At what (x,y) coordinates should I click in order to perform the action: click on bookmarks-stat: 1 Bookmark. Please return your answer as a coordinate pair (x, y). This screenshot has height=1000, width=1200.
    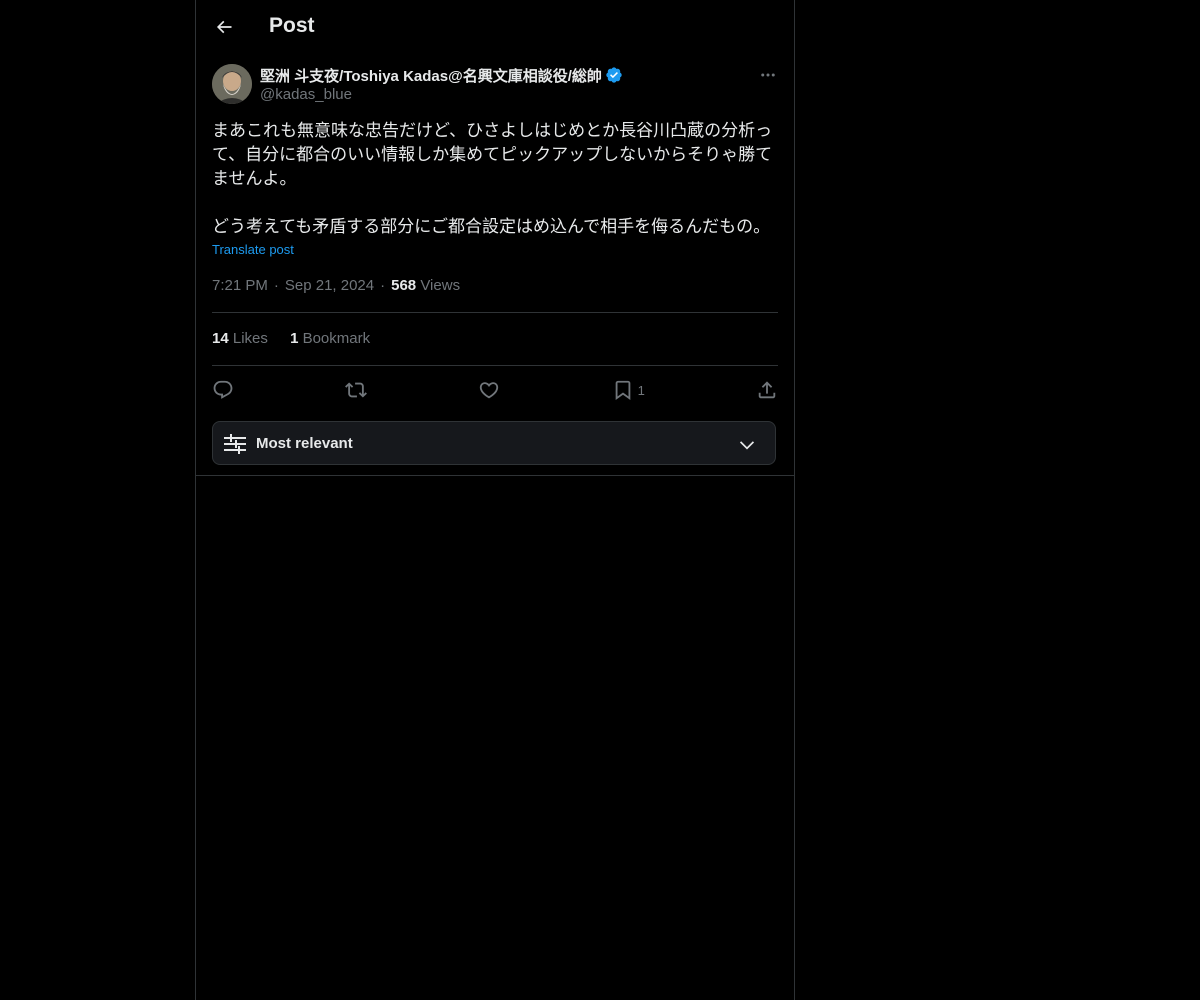
    Looking at the image, I should click on (330, 338).